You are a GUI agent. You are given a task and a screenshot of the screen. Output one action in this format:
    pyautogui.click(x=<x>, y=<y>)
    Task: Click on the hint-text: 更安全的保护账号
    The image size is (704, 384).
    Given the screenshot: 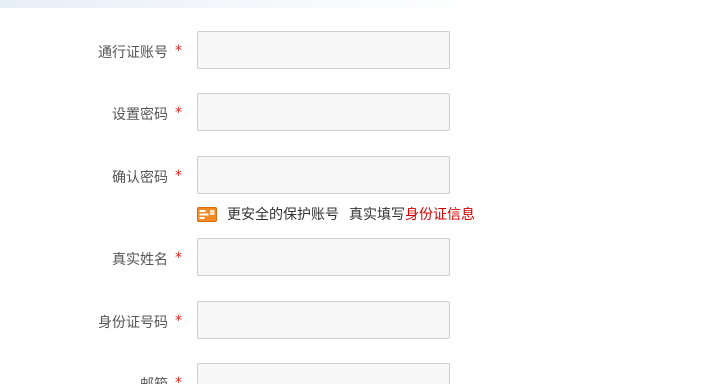 What is the action you would take?
    pyautogui.click(x=283, y=215)
    